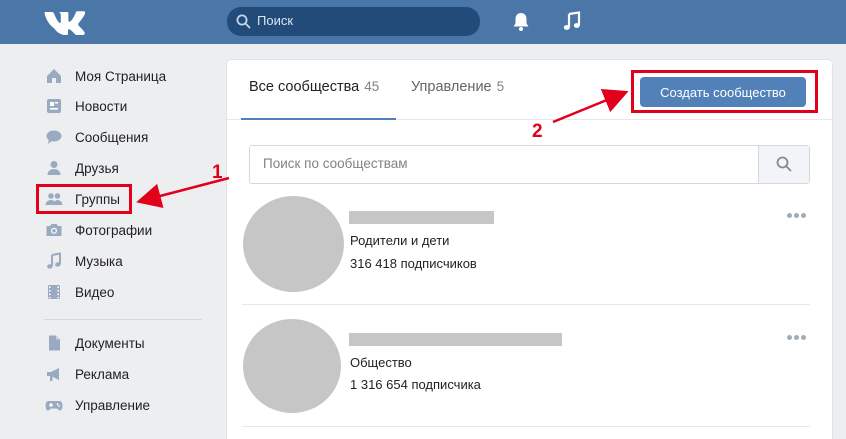 The image size is (846, 439). Describe the element at coordinates (537, 131) in the screenshot. I see `annotation-number-2: 2` at that location.